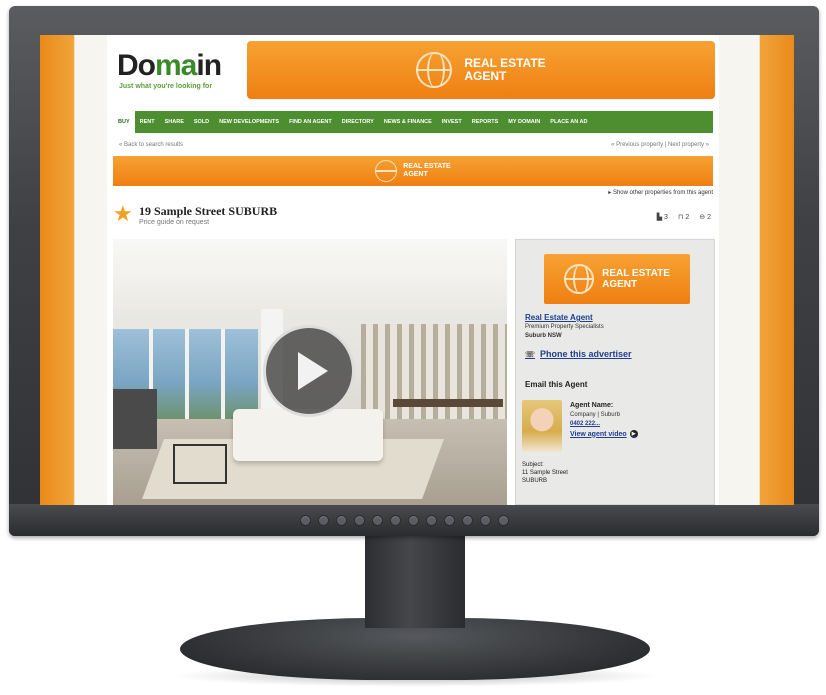 Image resolution: width=826 pixels, height=695 pixels. What do you see at coordinates (147, 122) in the screenshot?
I see `nav-item-rent: RENT` at bounding box center [147, 122].